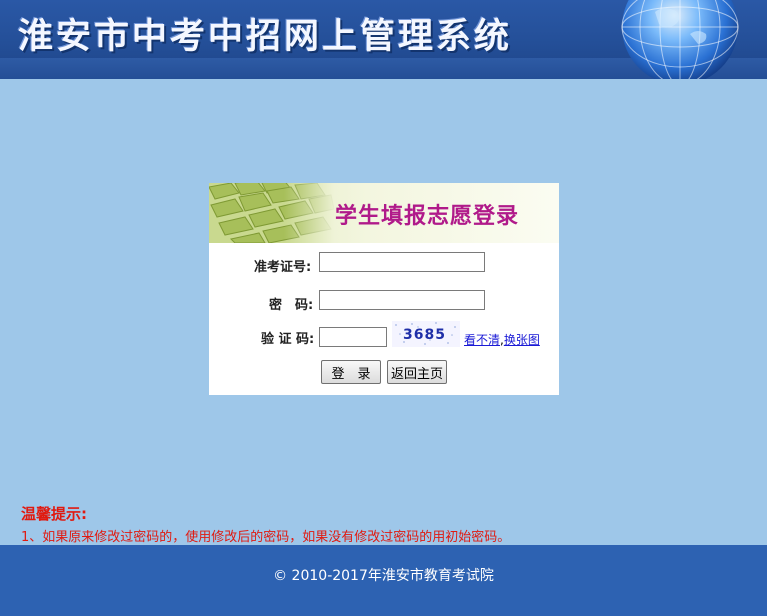 This screenshot has width=767, height=616. What do you see at coordinates (522, 340) in the screenshot?
I see `captcha-refresh-link: 换张图` at bounding box center [522, 340].